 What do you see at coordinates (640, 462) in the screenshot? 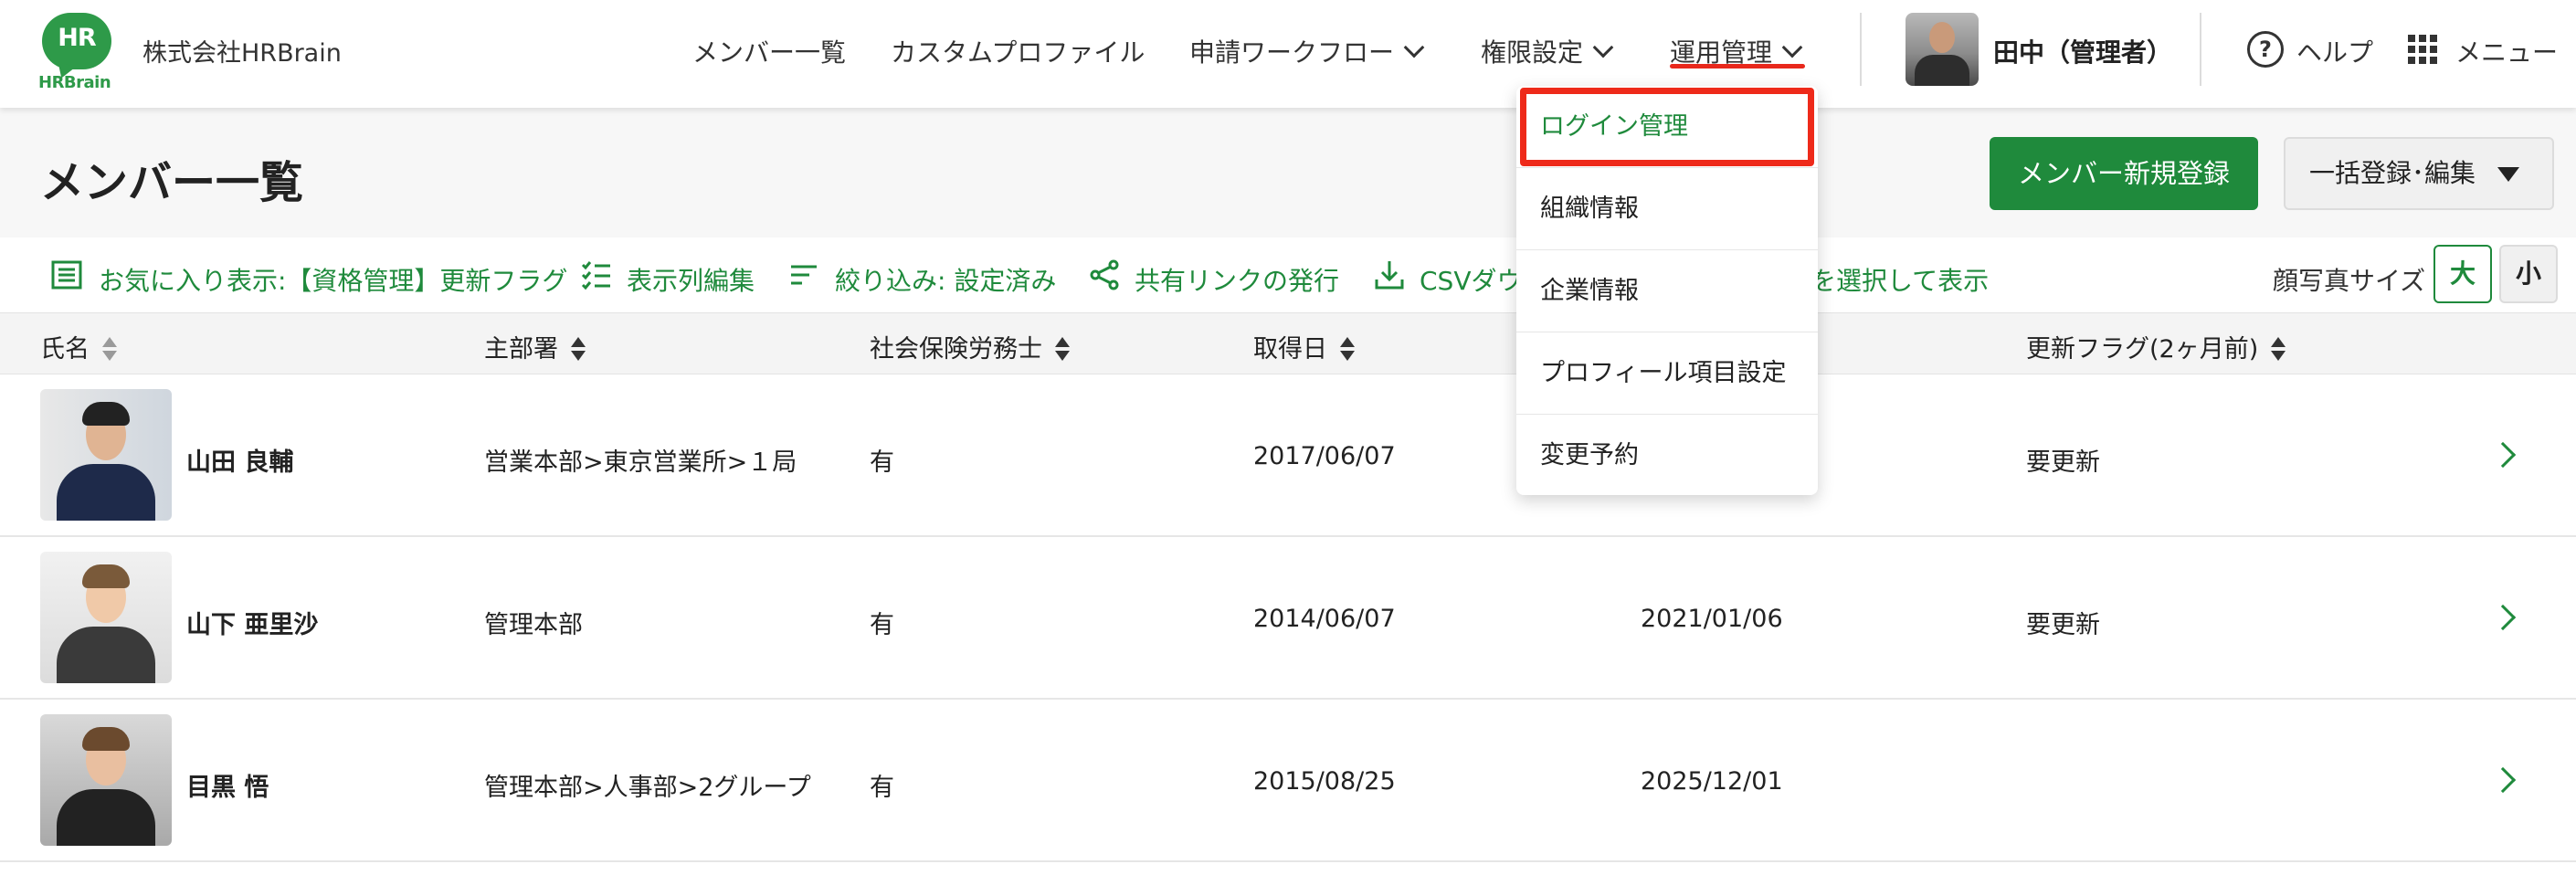
I see `member-department: 営業本部>東京営業所>１局` at bounding box center [640, 462].